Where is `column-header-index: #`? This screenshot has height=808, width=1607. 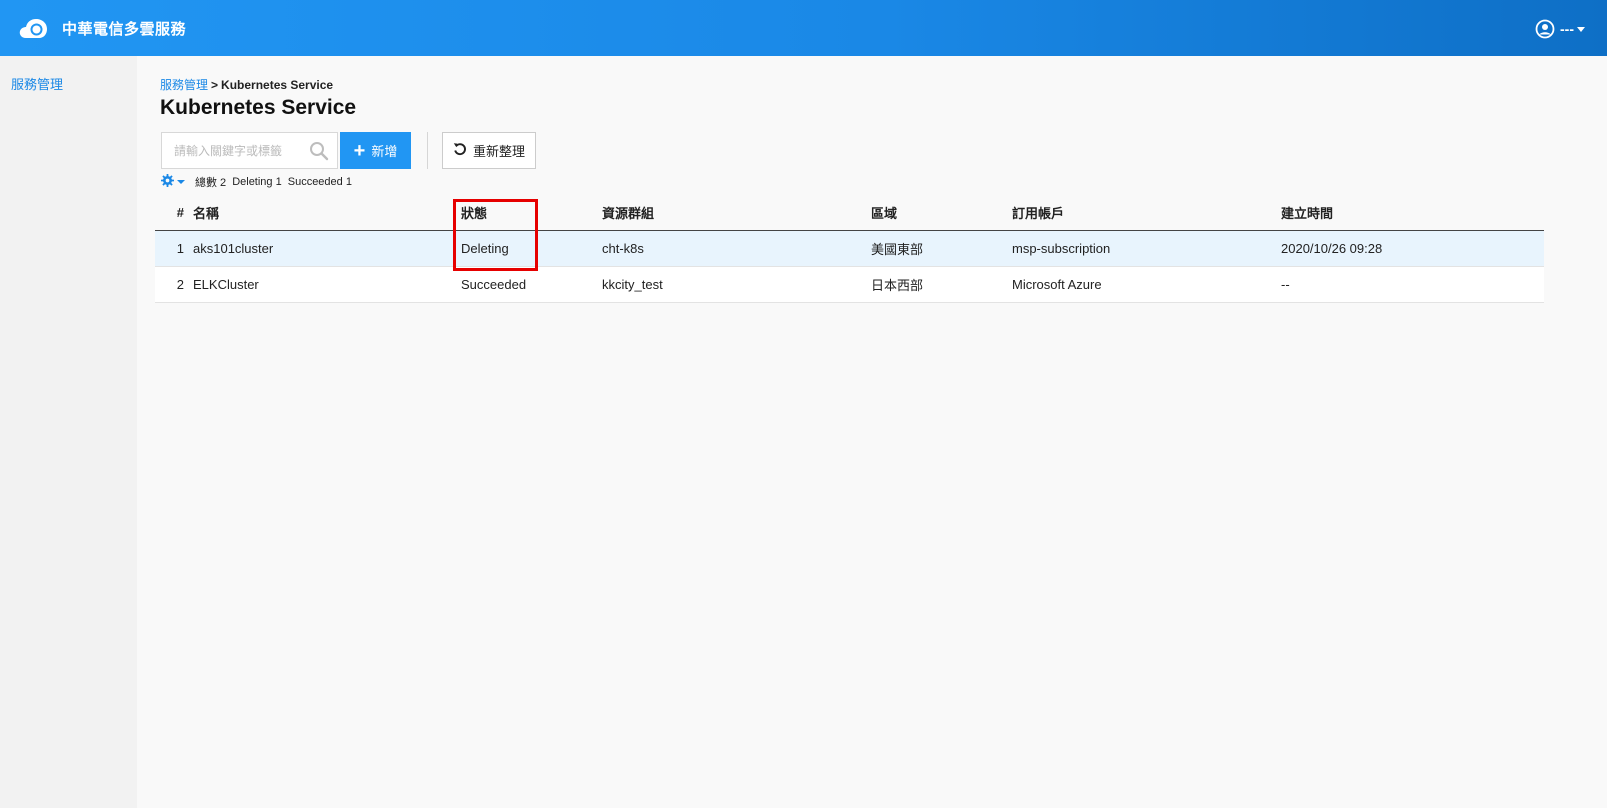
column-header-index: # is located at coordinates (173, 213).